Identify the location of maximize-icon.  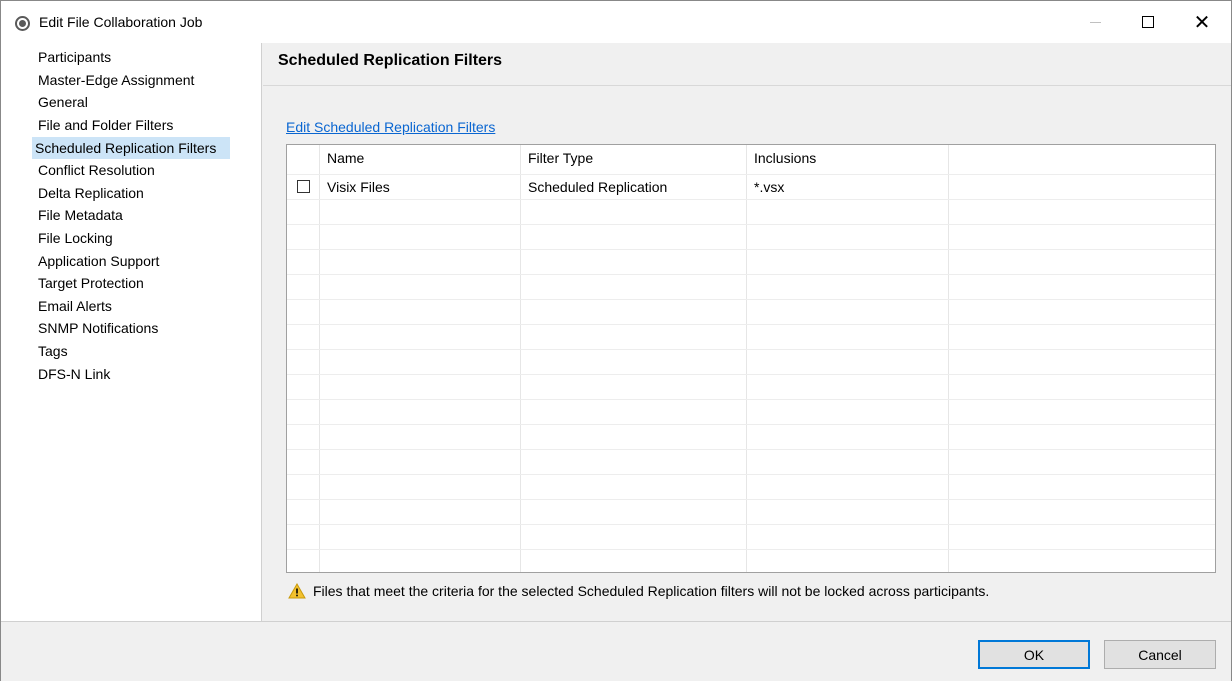
(1148, 22).